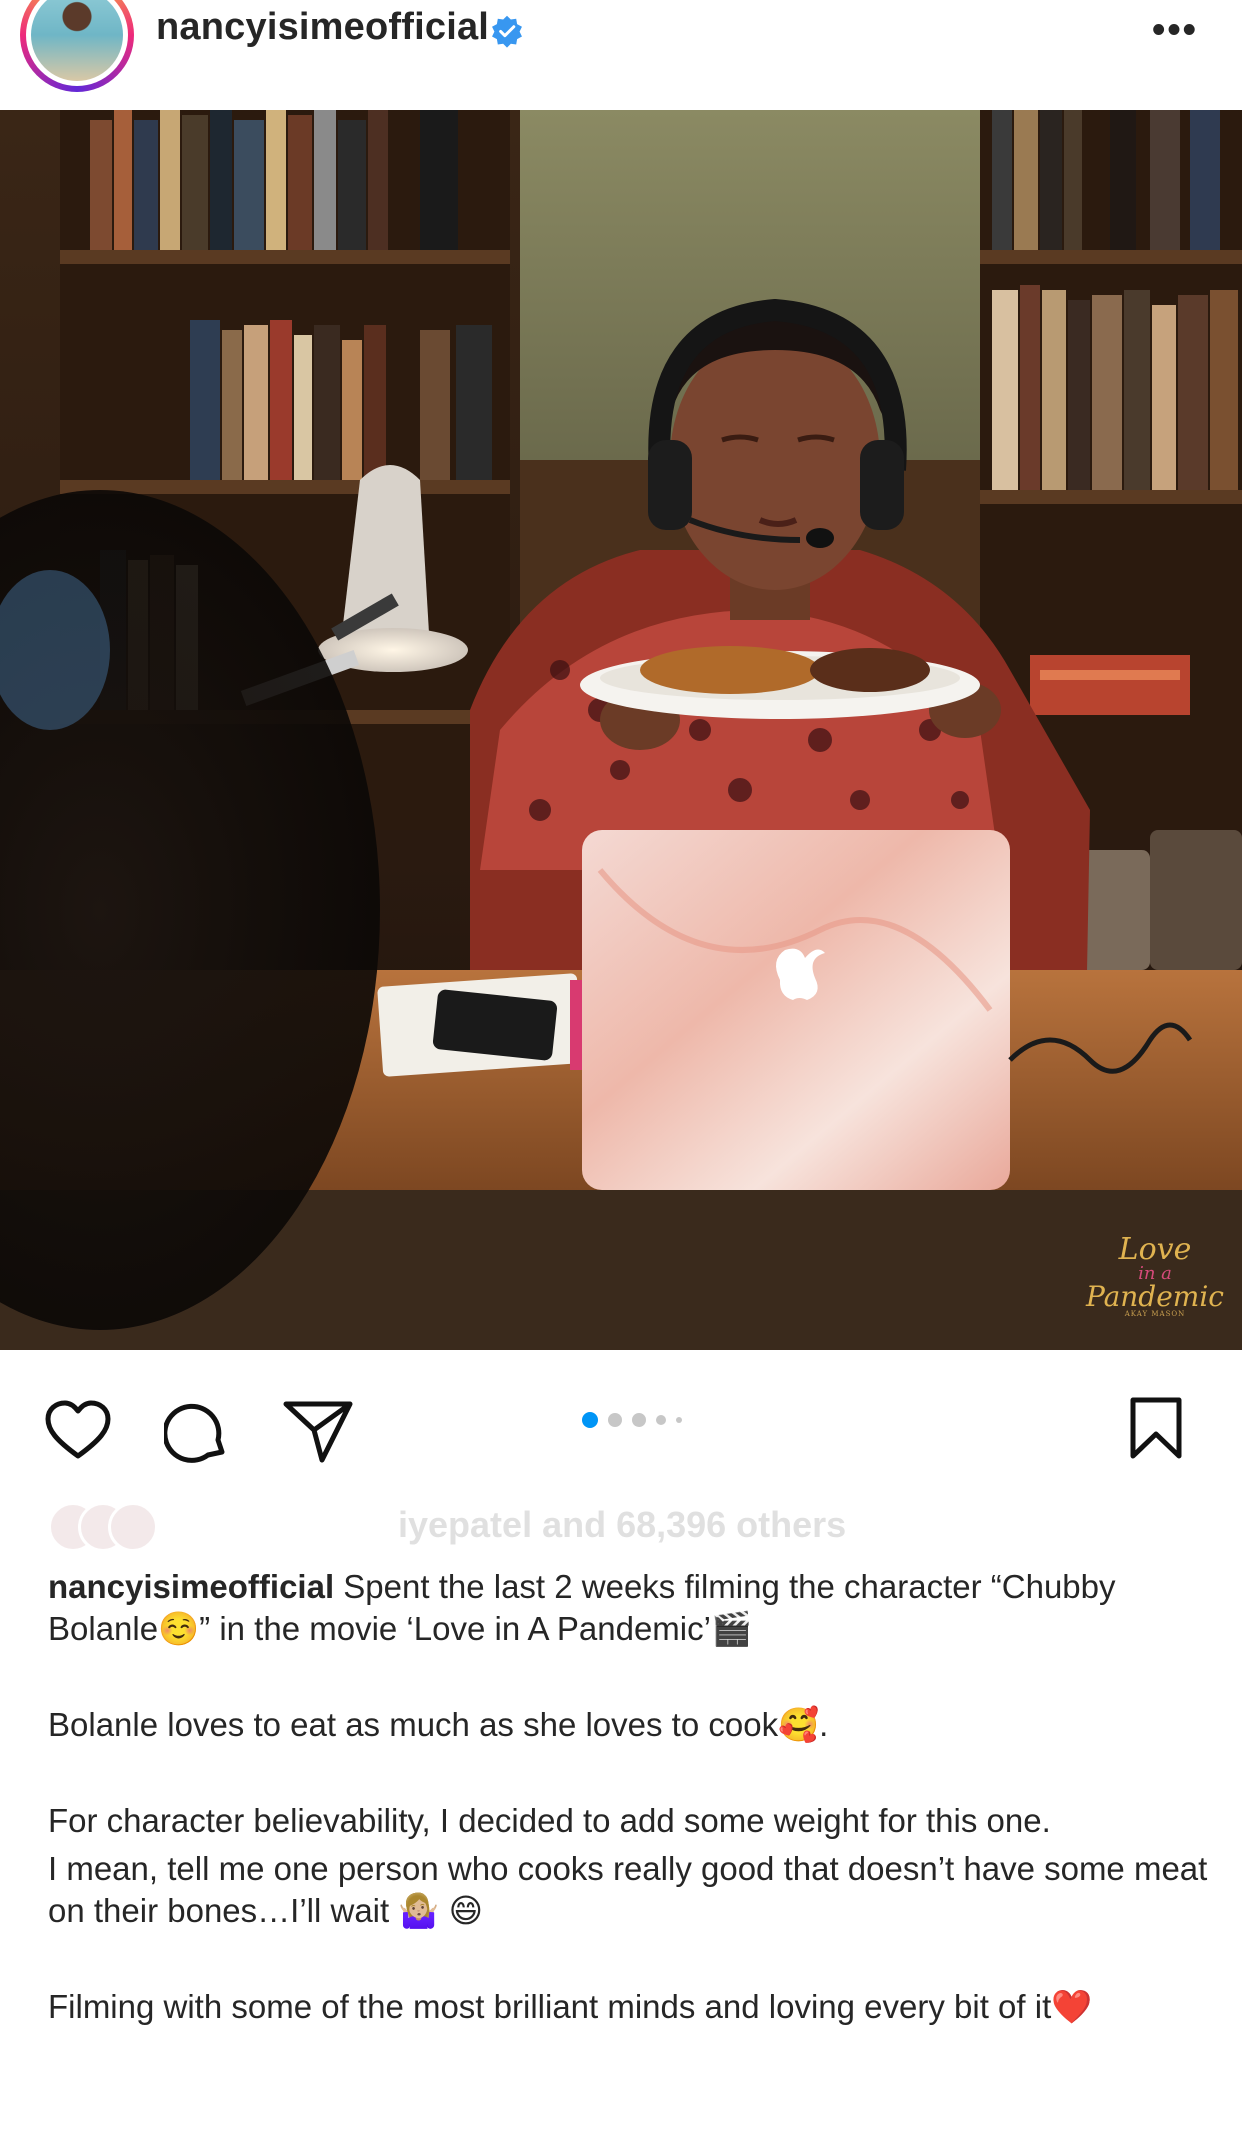 The height and width of the screenshot is (2141, 1242). I want to click on watermark-logo: Love in a Pandemic AKAY MASON, so click(1155, 1276).